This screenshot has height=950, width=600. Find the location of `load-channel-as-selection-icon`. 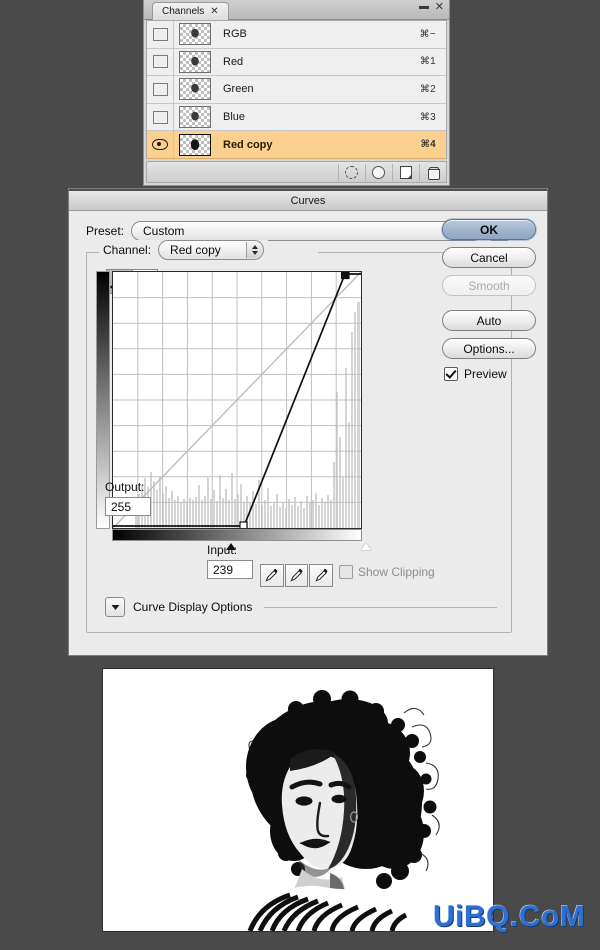

load-channel-as-selection-icon is located at coordinates (351, 172).